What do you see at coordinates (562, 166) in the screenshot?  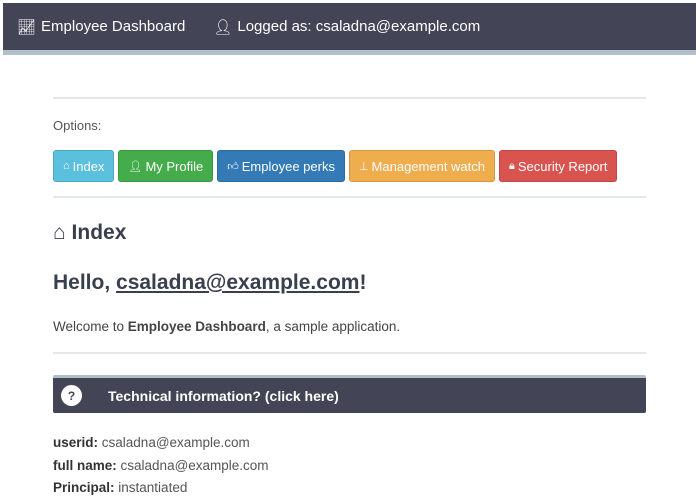 I see `button-label: Security Report` at bounding box center [562, 166].